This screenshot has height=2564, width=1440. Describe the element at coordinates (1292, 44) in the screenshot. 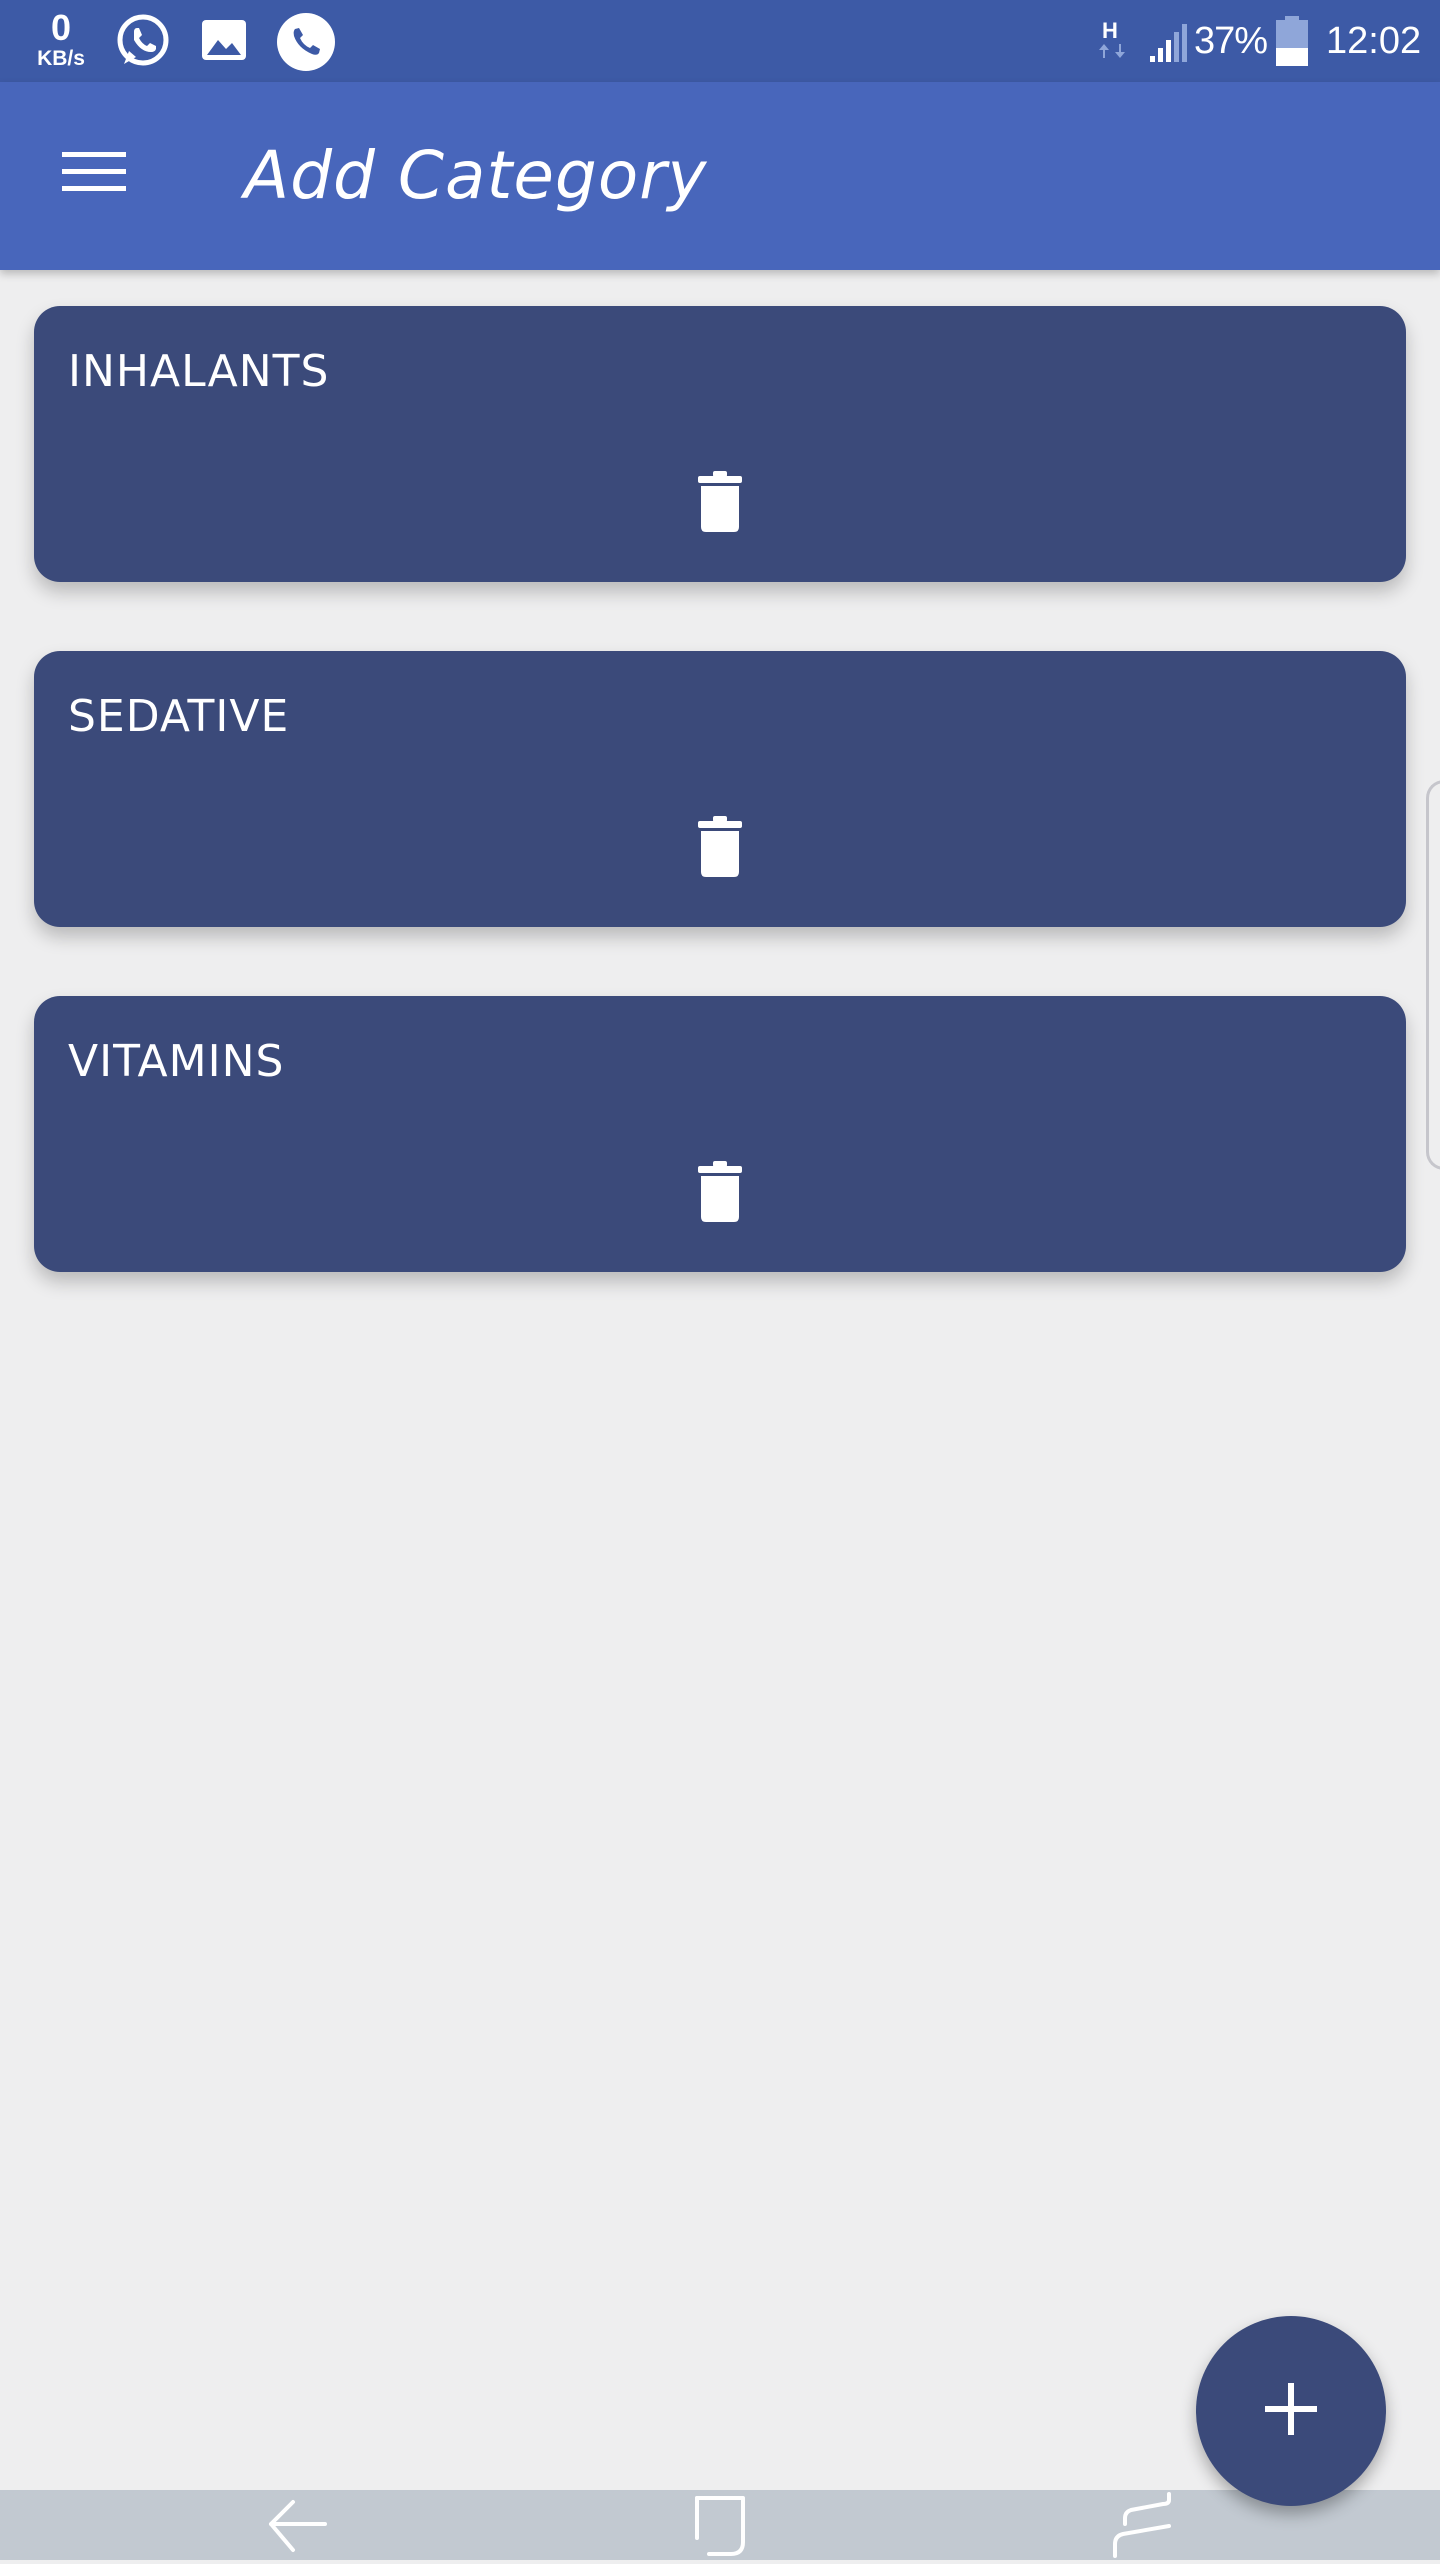

I see `battery-icon` at that location.